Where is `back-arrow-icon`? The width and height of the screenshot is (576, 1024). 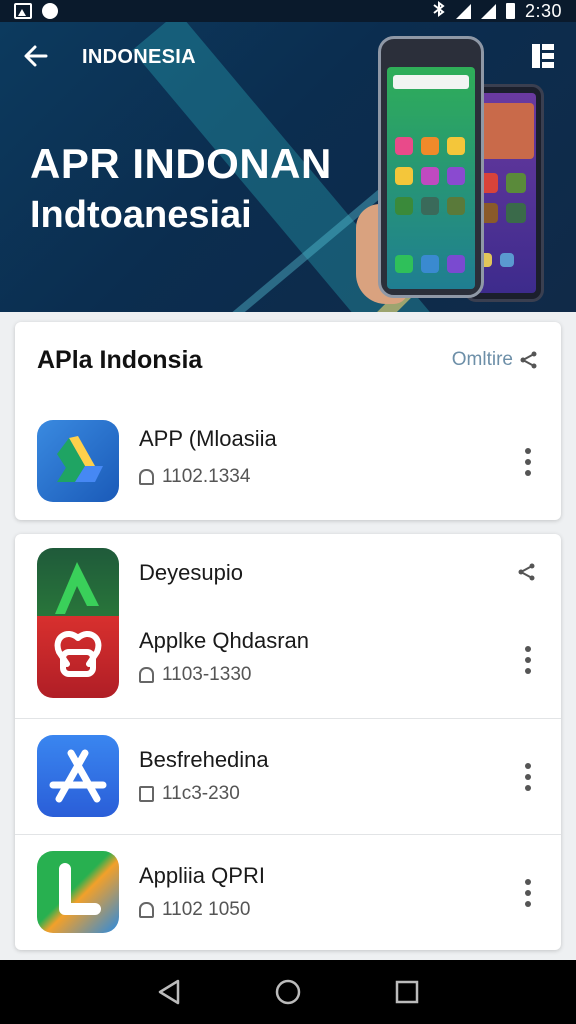 back-arrow-icon is located at coordinates (37, 57).